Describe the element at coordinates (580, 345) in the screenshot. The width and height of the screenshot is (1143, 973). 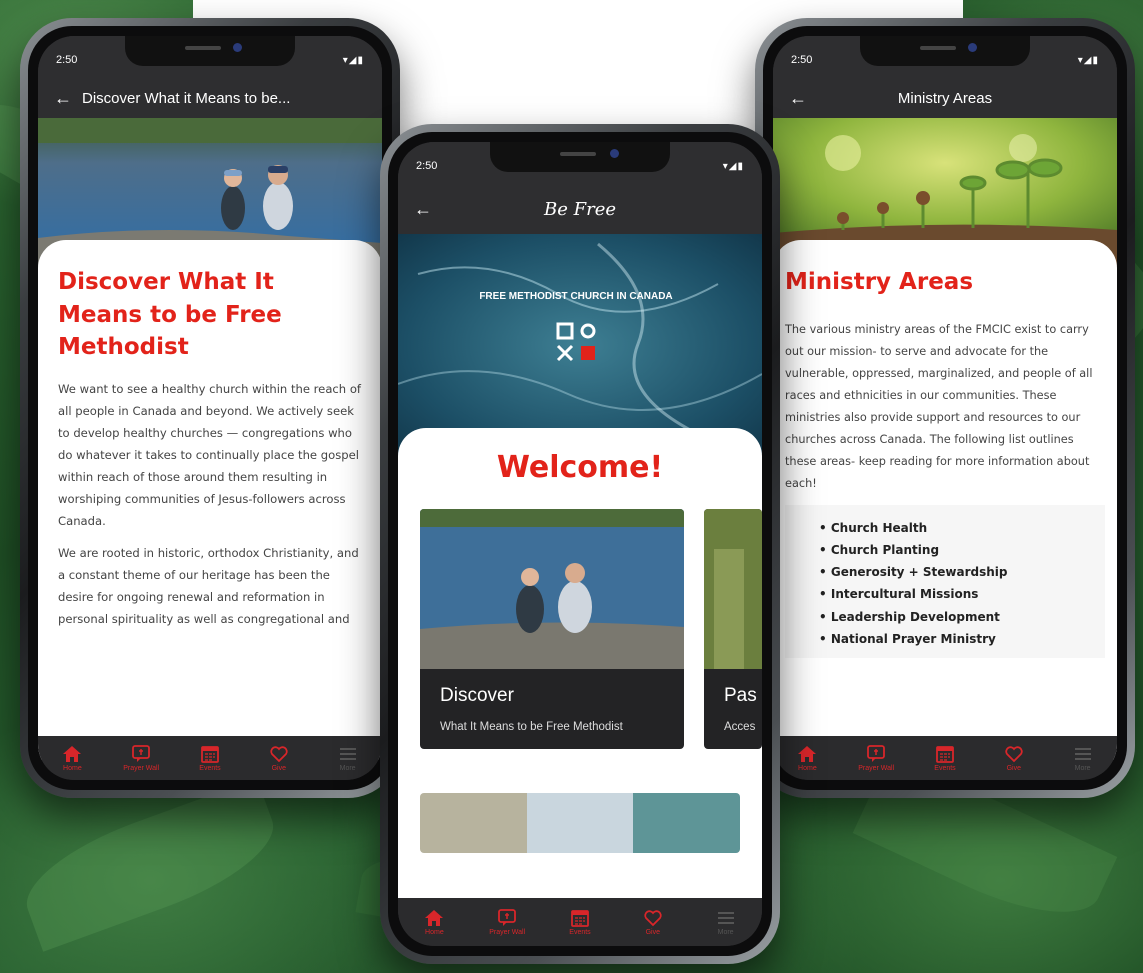
I see `hero-image: FREE METHODIST CHURCH IN CANADA` at that location.